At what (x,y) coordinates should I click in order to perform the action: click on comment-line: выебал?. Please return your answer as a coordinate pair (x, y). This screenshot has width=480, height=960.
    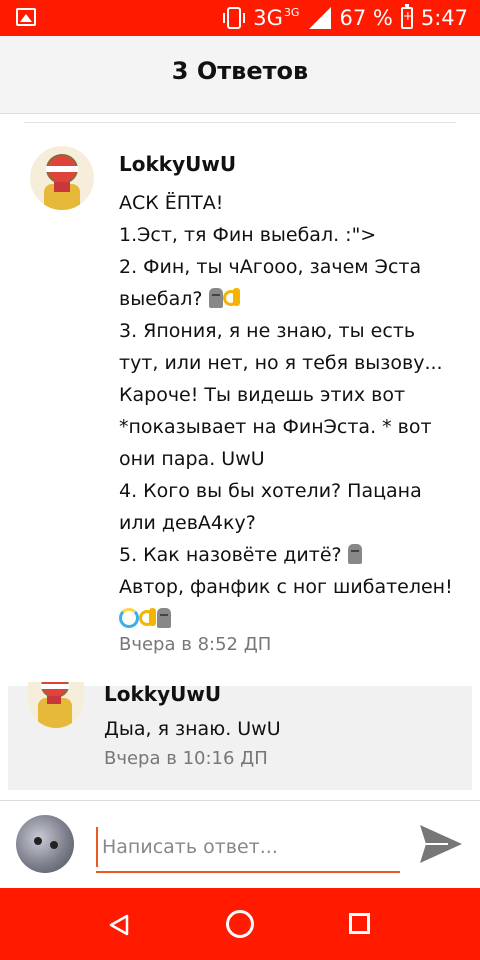
    Looking at the image, I should click on (161, 299).